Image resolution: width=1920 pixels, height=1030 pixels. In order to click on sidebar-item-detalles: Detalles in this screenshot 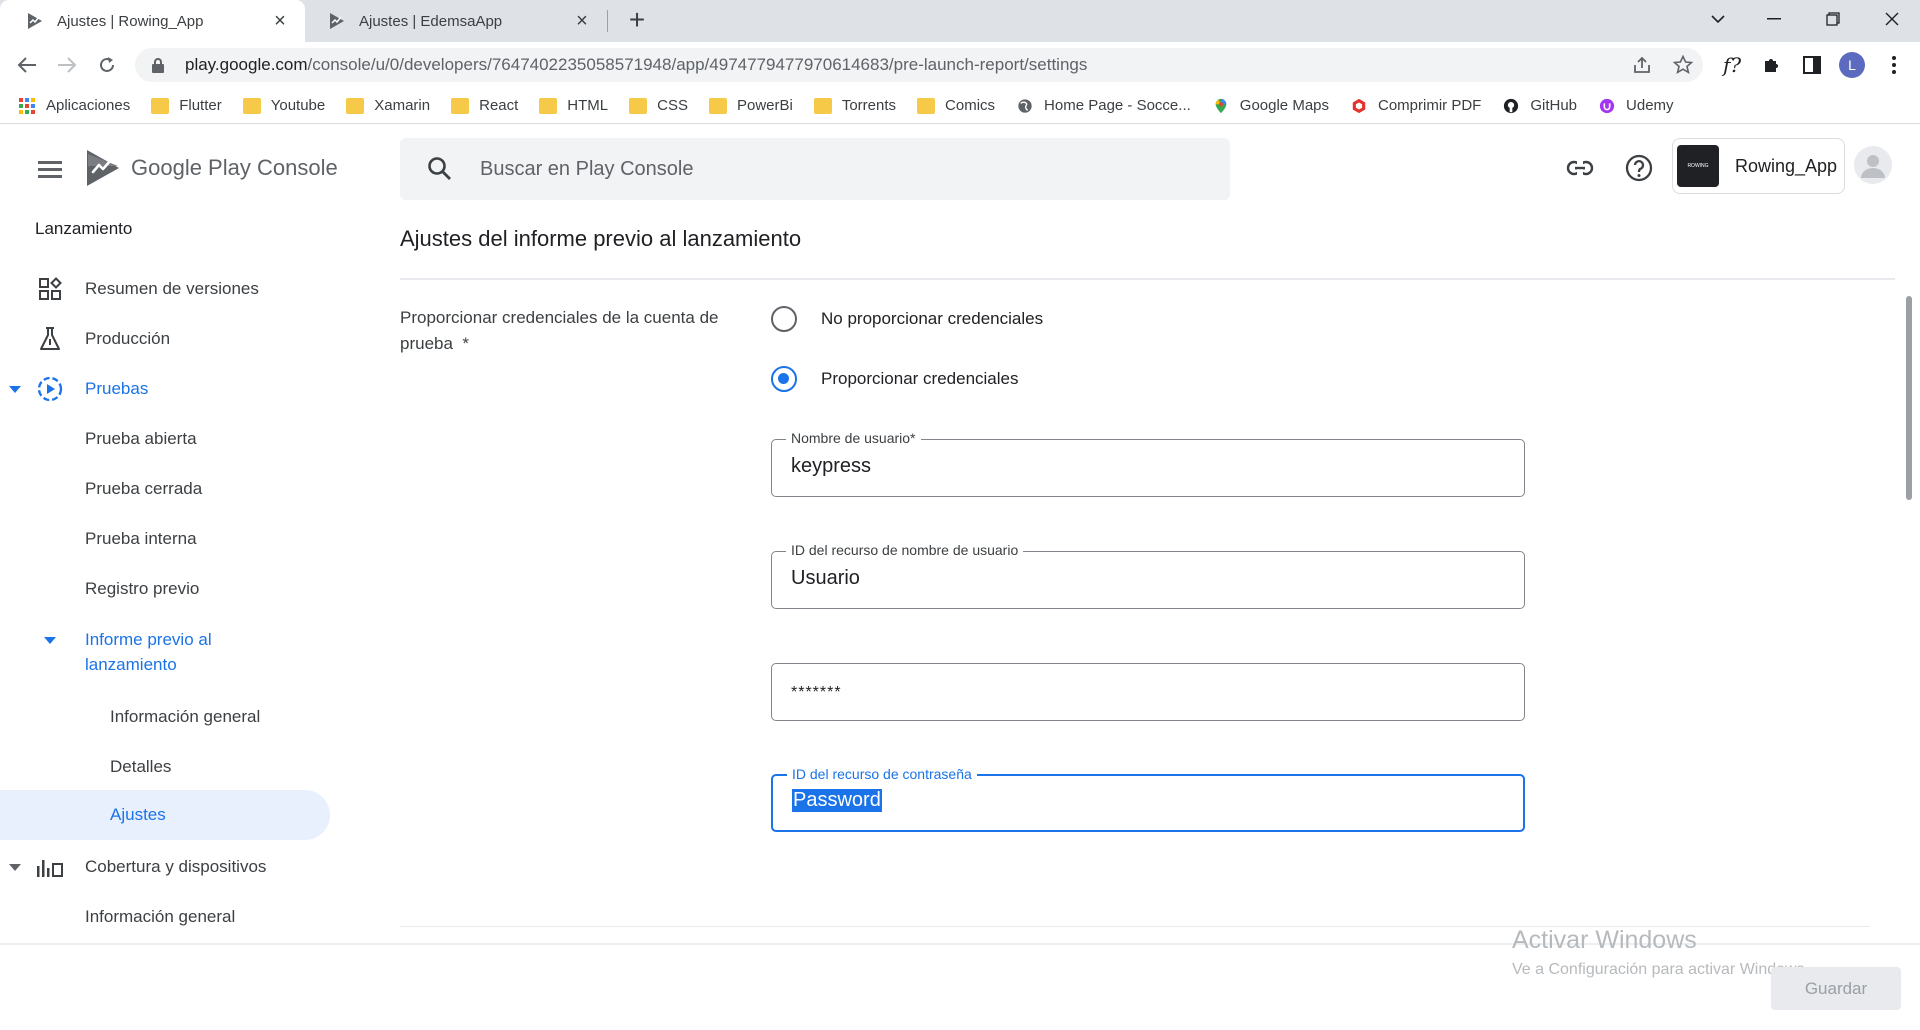, I will do `click(165, 767)`.